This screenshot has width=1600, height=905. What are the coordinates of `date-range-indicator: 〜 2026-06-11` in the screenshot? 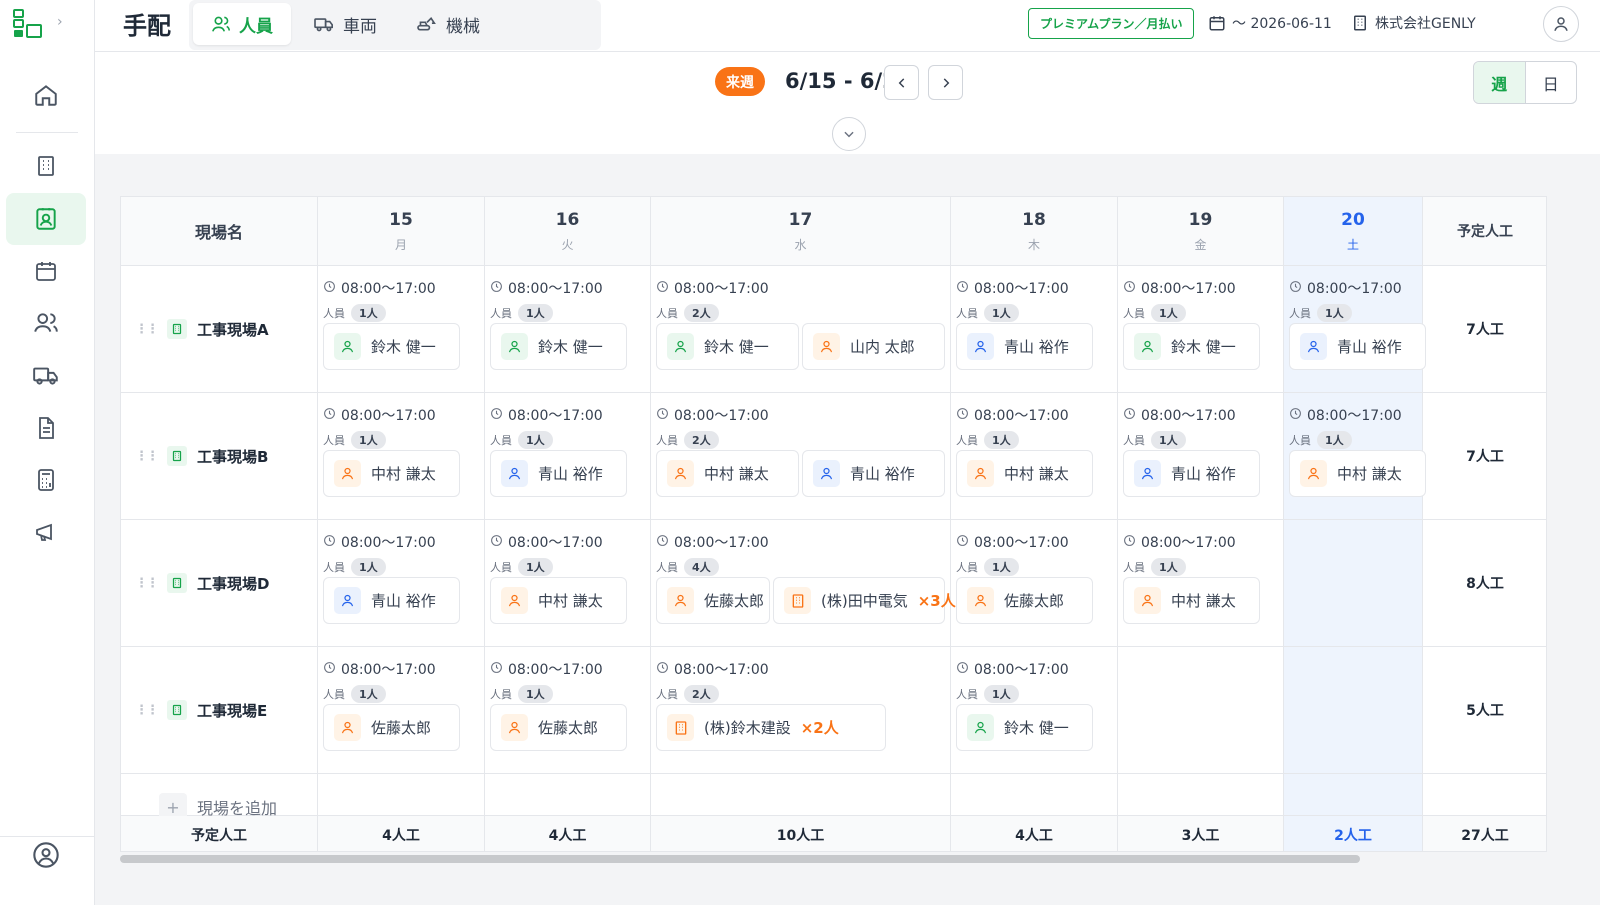 It's located at (1270, 23).